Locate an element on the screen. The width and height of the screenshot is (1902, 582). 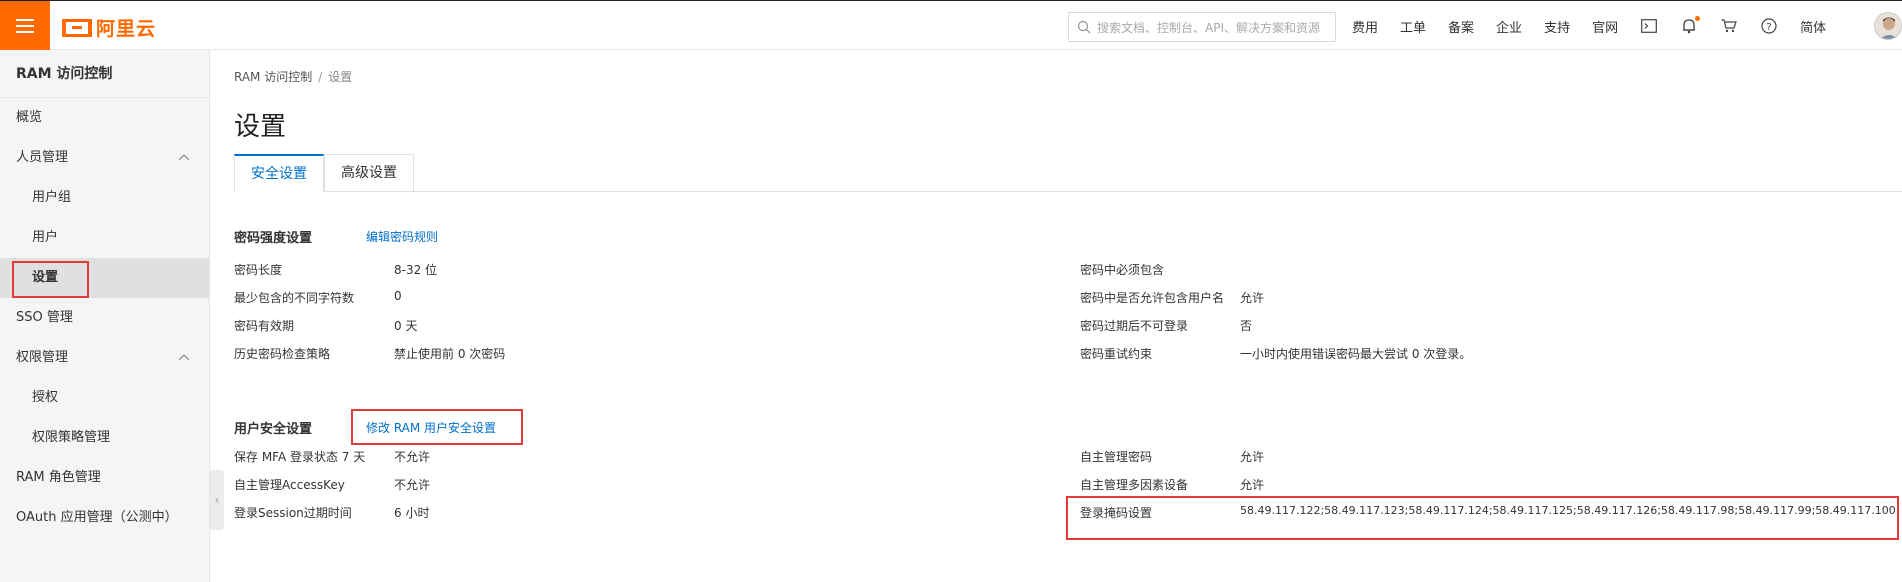
row-value: 8-32 位 is located at coordinates (416, 270).